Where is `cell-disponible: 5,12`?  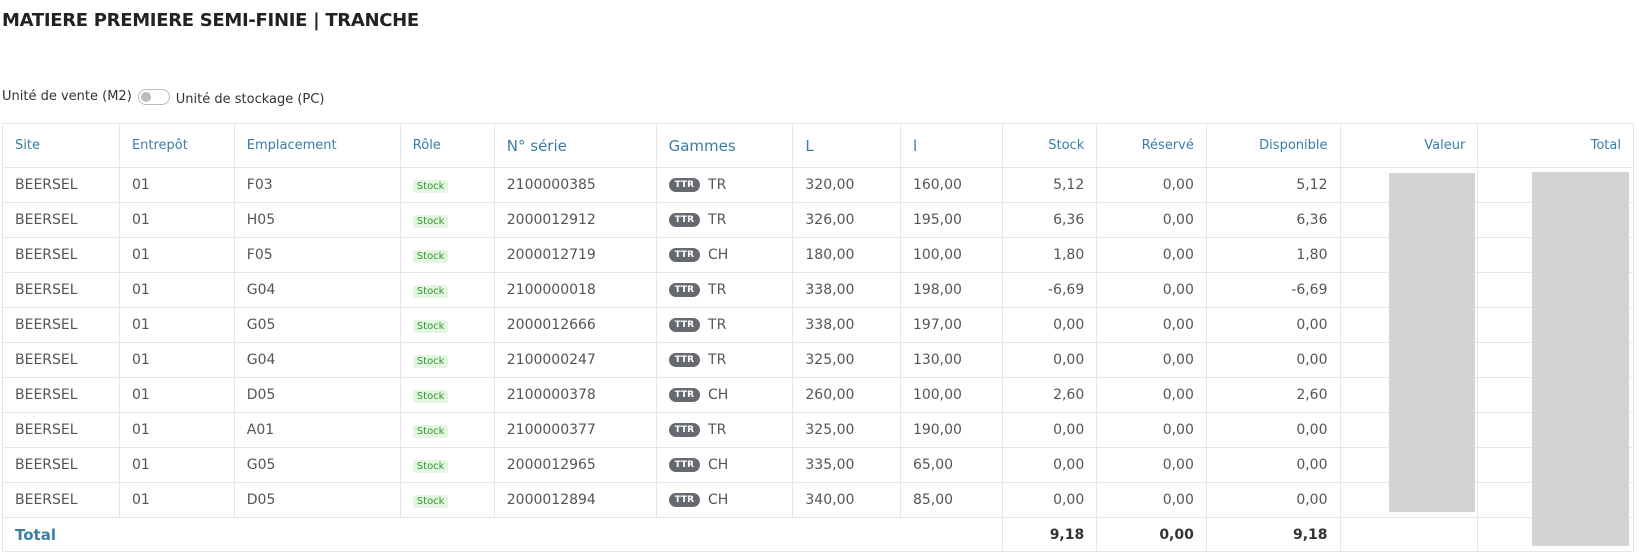 cell-disponible: 5,12 is located at coordinates (1273, 185).